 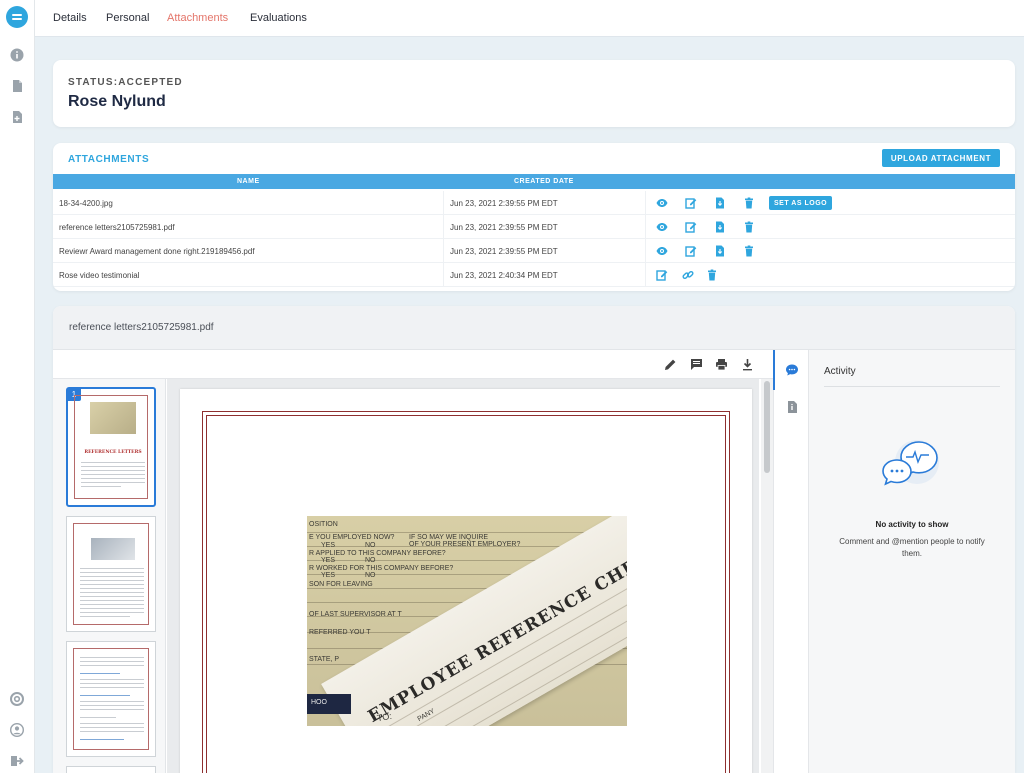 What do you see at coordinates (278, 18) in the screenshot?
I see `tab-evaluations: Evaluations` at bounding box center [278, 18].